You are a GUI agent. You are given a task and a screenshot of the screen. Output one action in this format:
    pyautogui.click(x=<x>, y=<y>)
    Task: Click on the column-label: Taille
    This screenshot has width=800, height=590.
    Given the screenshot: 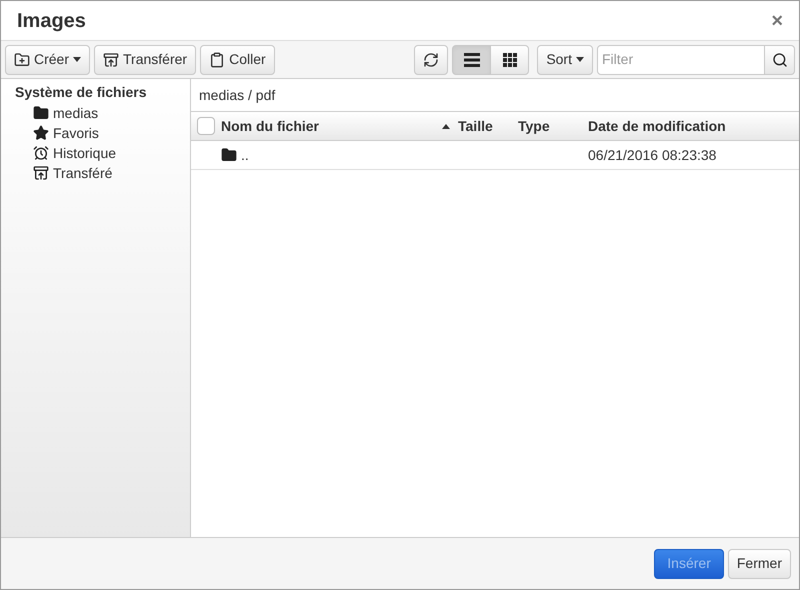 What is the action you would take?
    pyautogui.click(x=475, y=126)
    